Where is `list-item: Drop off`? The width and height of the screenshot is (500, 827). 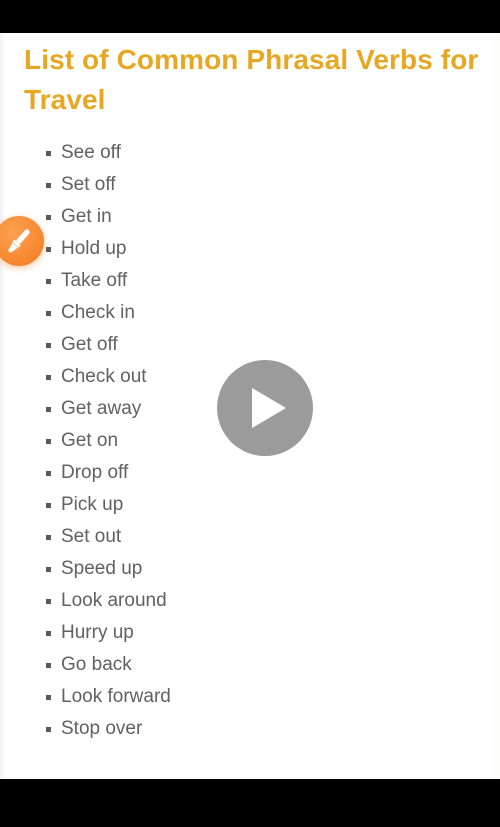 list-item: Drop off is located at coordinates (250, 473).